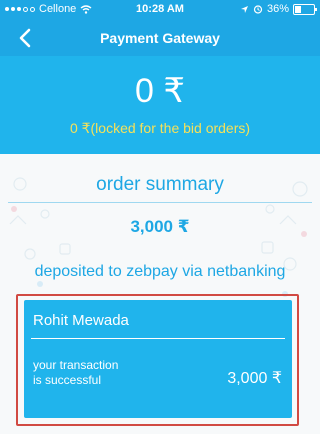 Image resolution: width=320 pixels, height=434 pixels. What do you see at coordinates (244, 9) in the screenshot?
I see `location-icon` at bounding box center [244, 9].